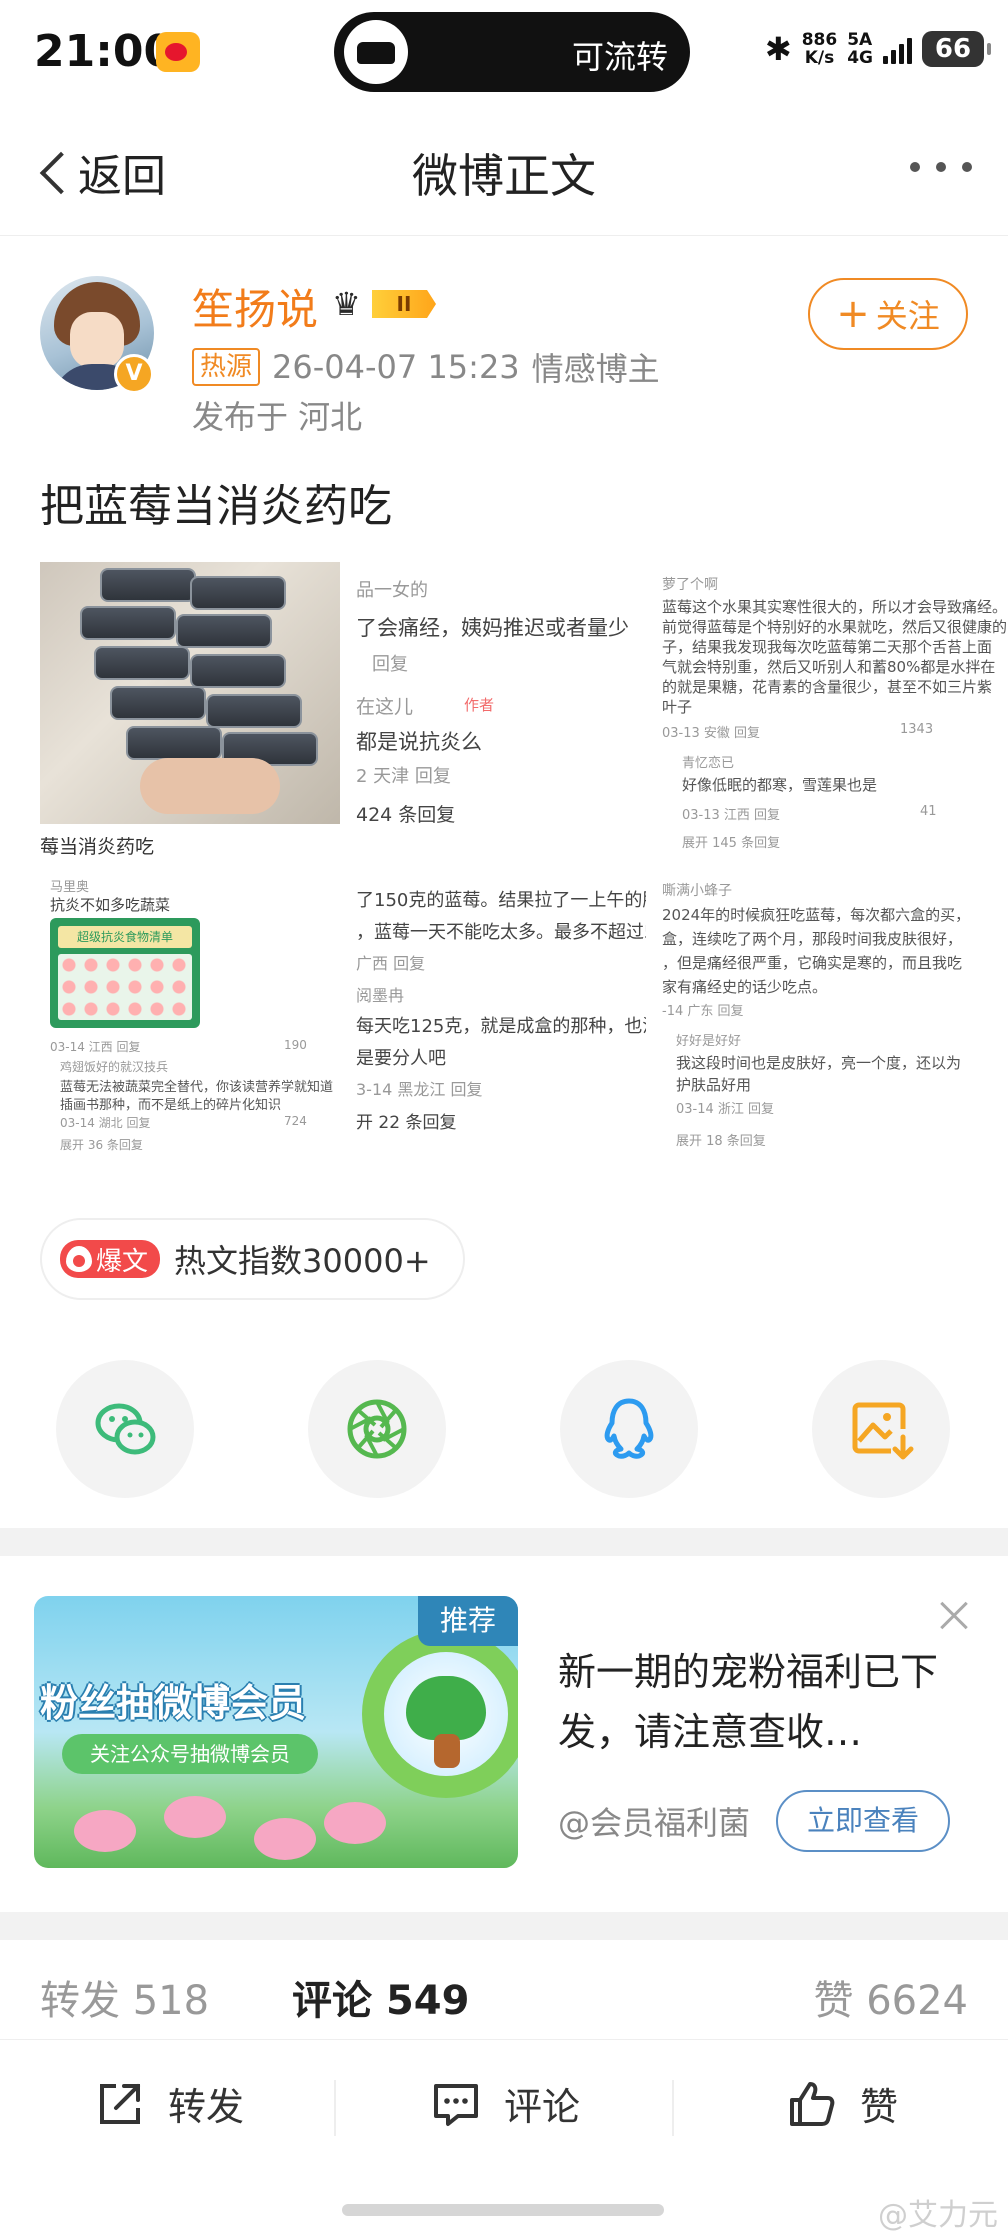 The height and width of the screenshot is (2232, 1008). Describe the element at coordinates (812, 2103) in the screenshot. I see `thumbs-up-icon` at that location.